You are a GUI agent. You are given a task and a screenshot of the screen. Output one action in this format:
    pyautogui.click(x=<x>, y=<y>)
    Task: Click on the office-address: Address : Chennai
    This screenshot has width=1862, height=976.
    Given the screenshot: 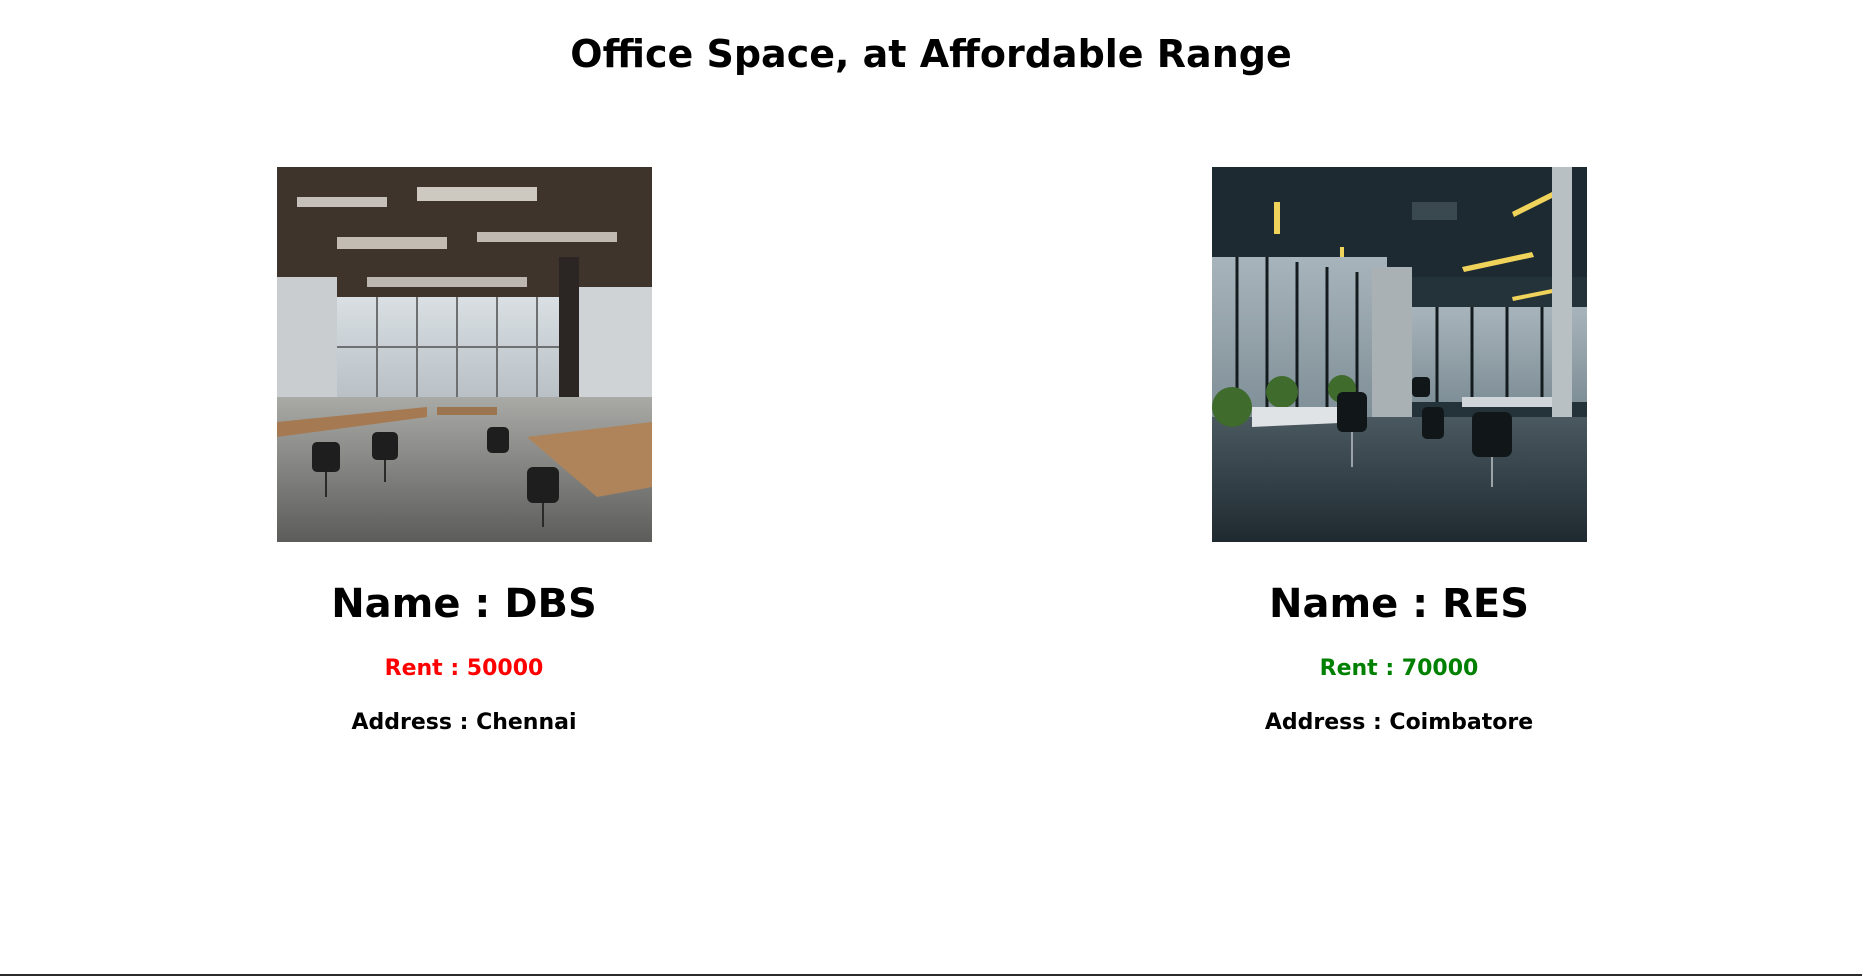 What is the action you would take?
    pyautogui.click(x=464, y=722)
    